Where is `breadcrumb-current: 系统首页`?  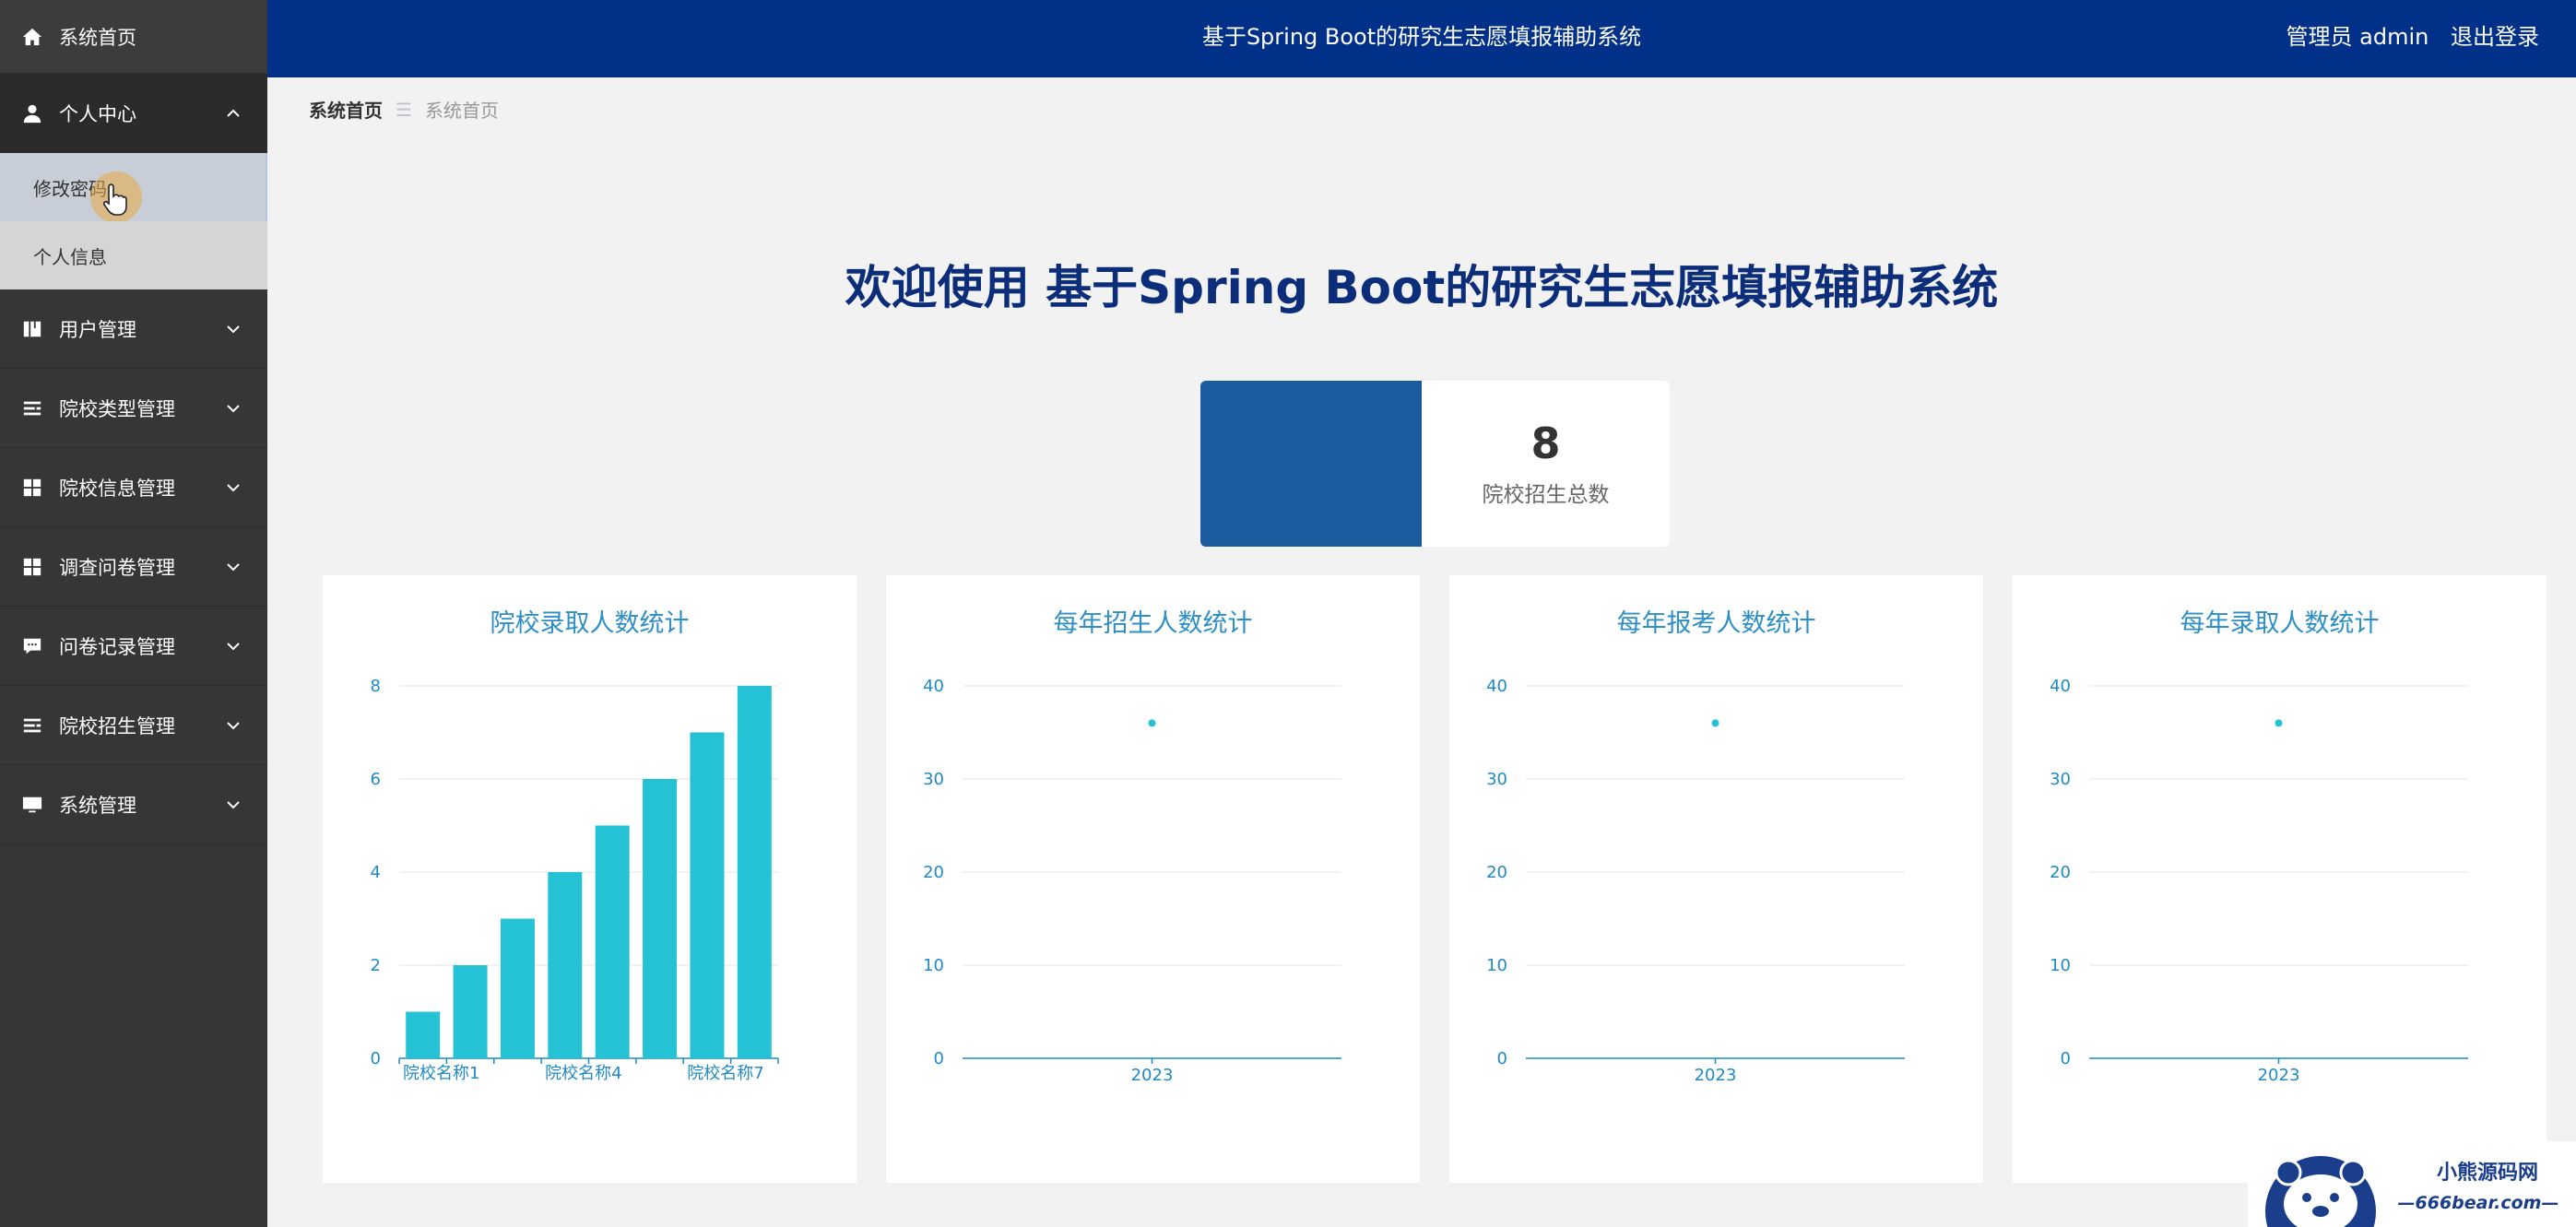
breadcrumb-current: 系统首页 is located at coordinates (461, 111).